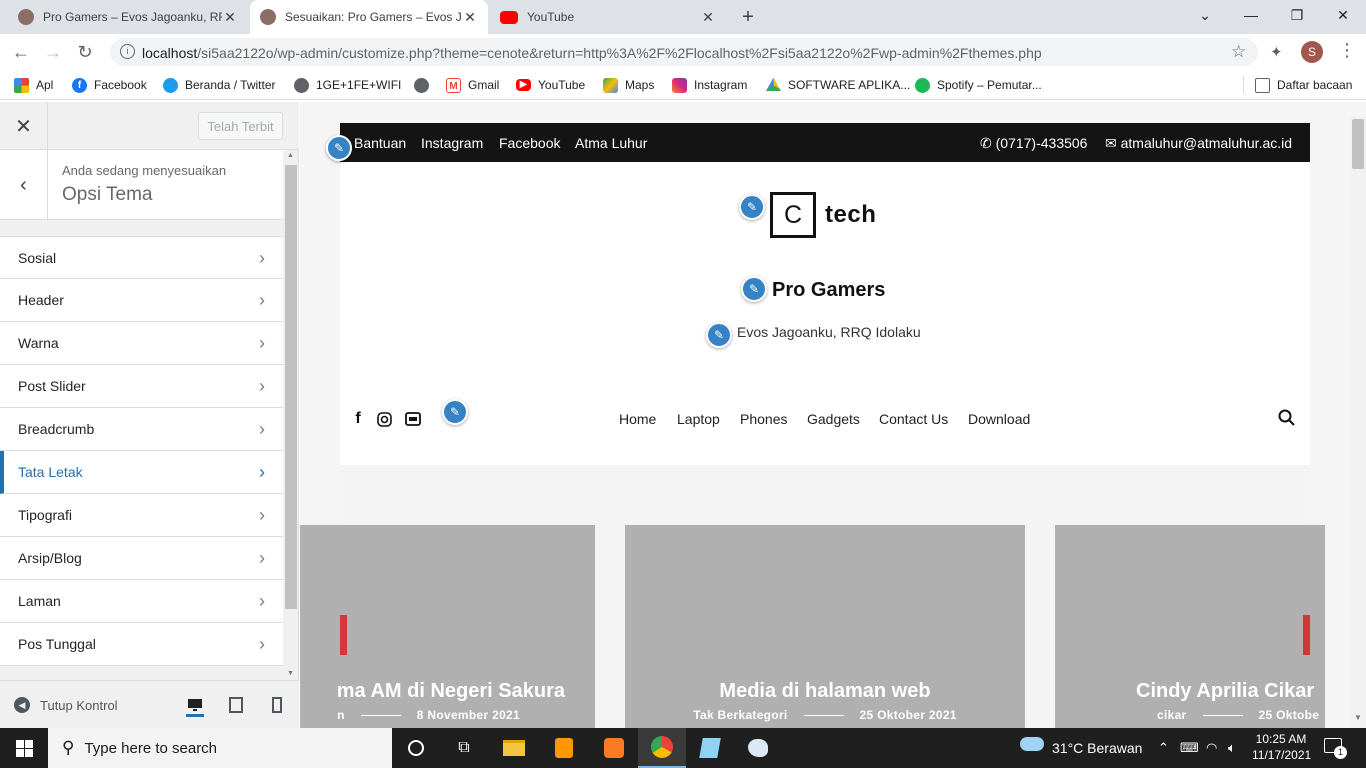 The image size is (1366, 768). I want to click on section-item-laman: Laman ›, so click(141, 601).